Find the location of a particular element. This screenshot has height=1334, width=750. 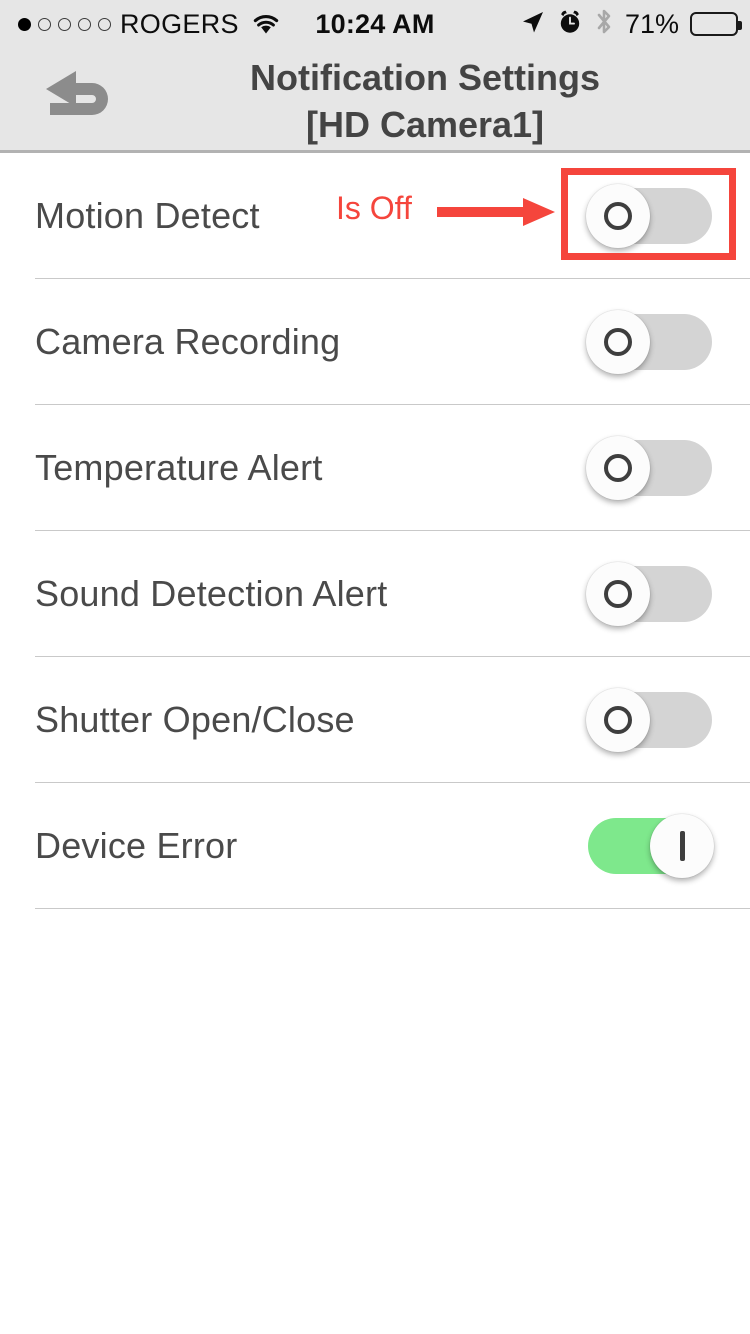

settings-row-label: Device Error is located at coordinates (136, 845).